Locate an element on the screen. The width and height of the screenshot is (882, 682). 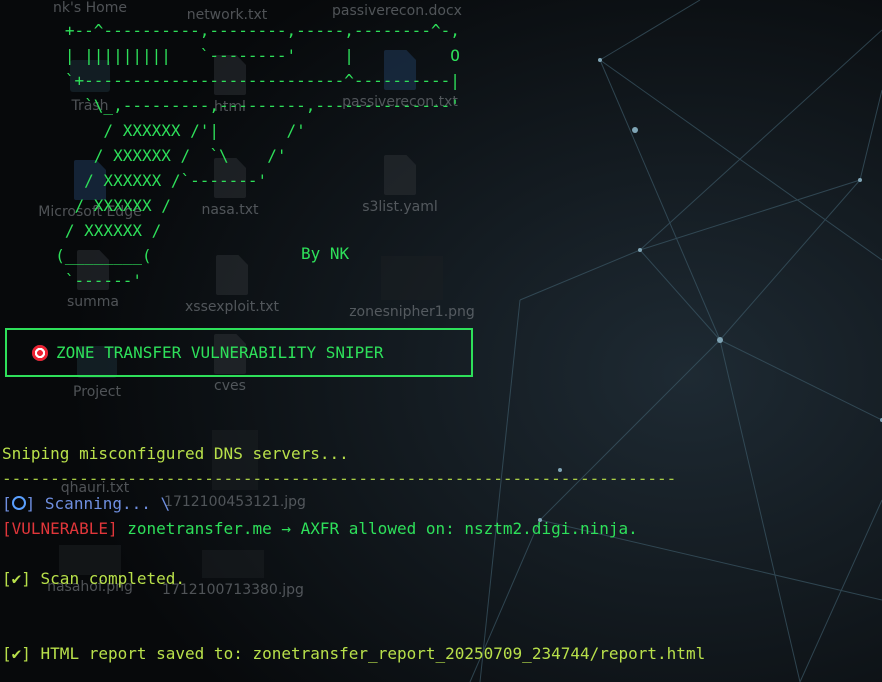
scanning-text: Scanning... \ is located at coordinates (103, 503).